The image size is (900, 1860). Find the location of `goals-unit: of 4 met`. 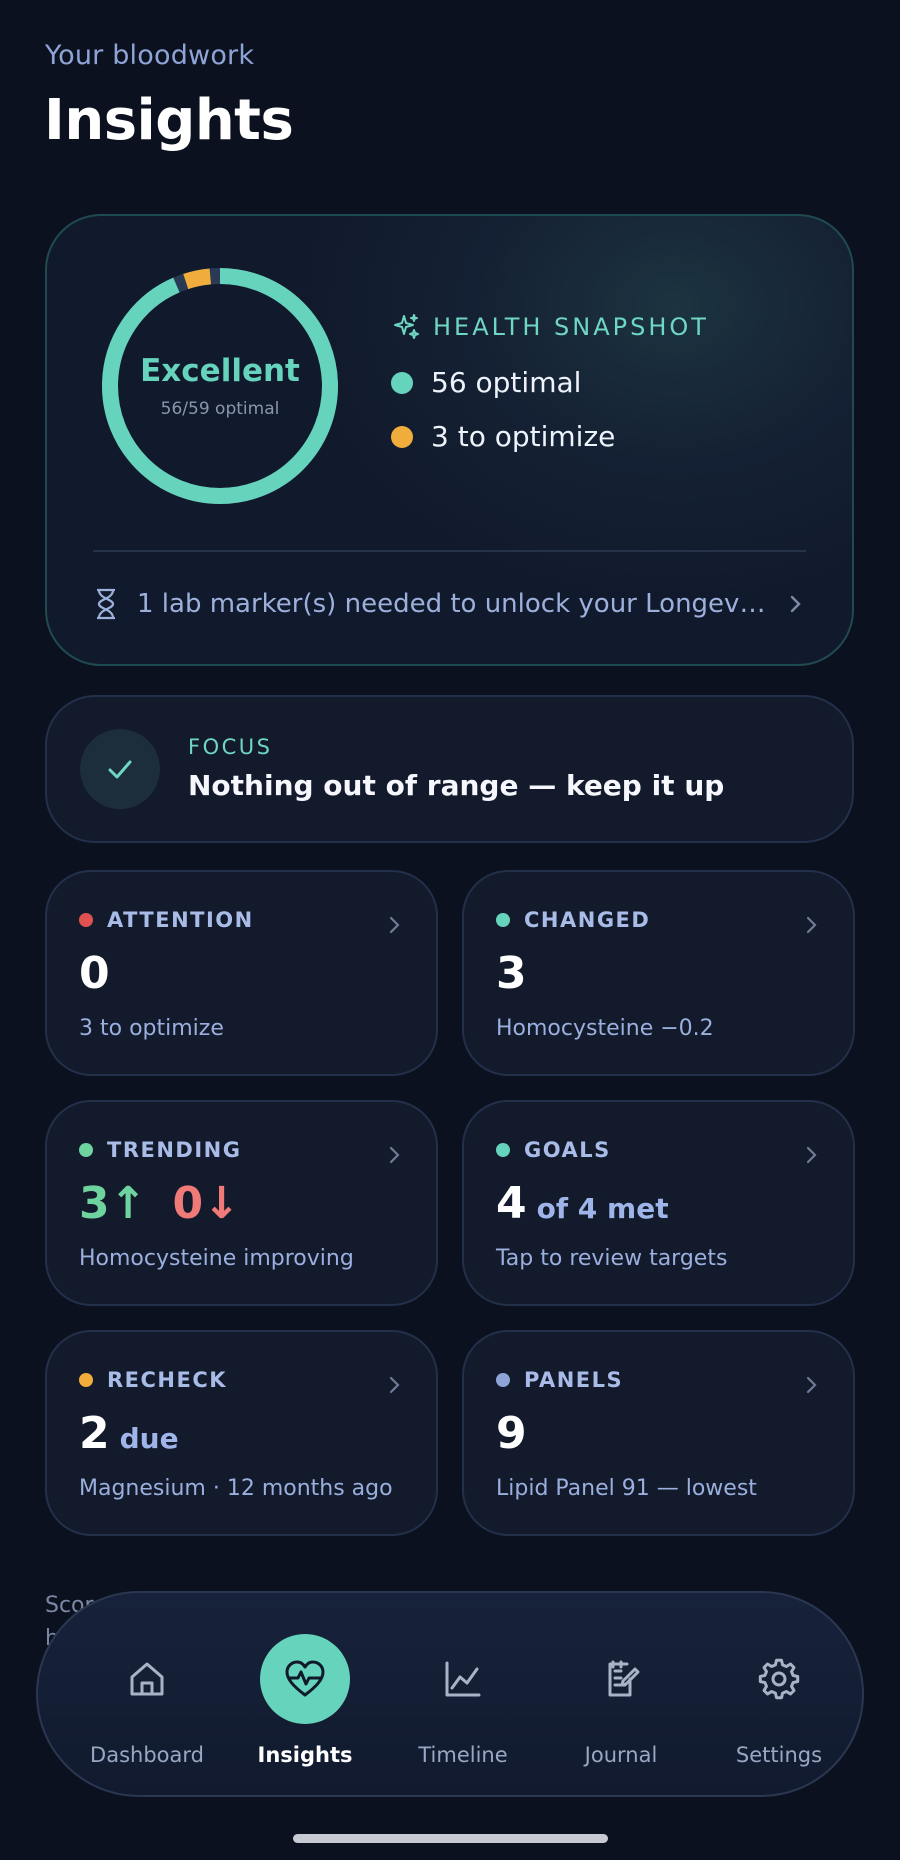

goals-unit: of 4 met is located at coordinates (602, 1208).